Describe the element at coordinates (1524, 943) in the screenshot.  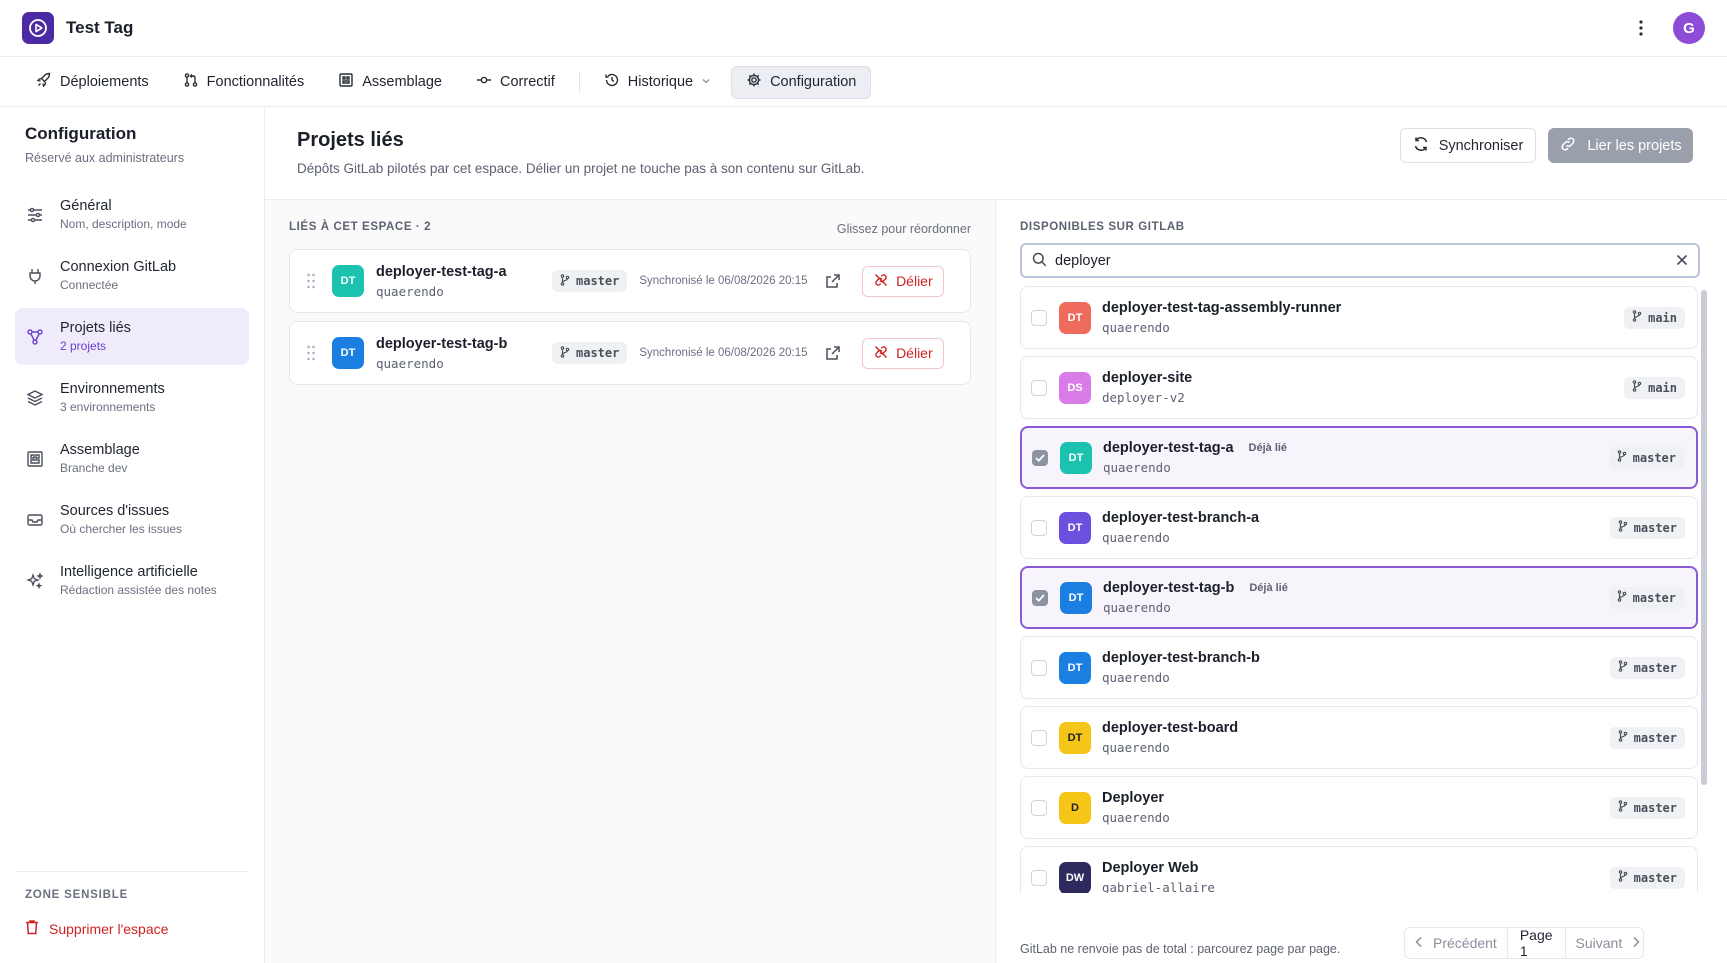
I see `pagination: Précédent Page 1 Suivant` at that location.